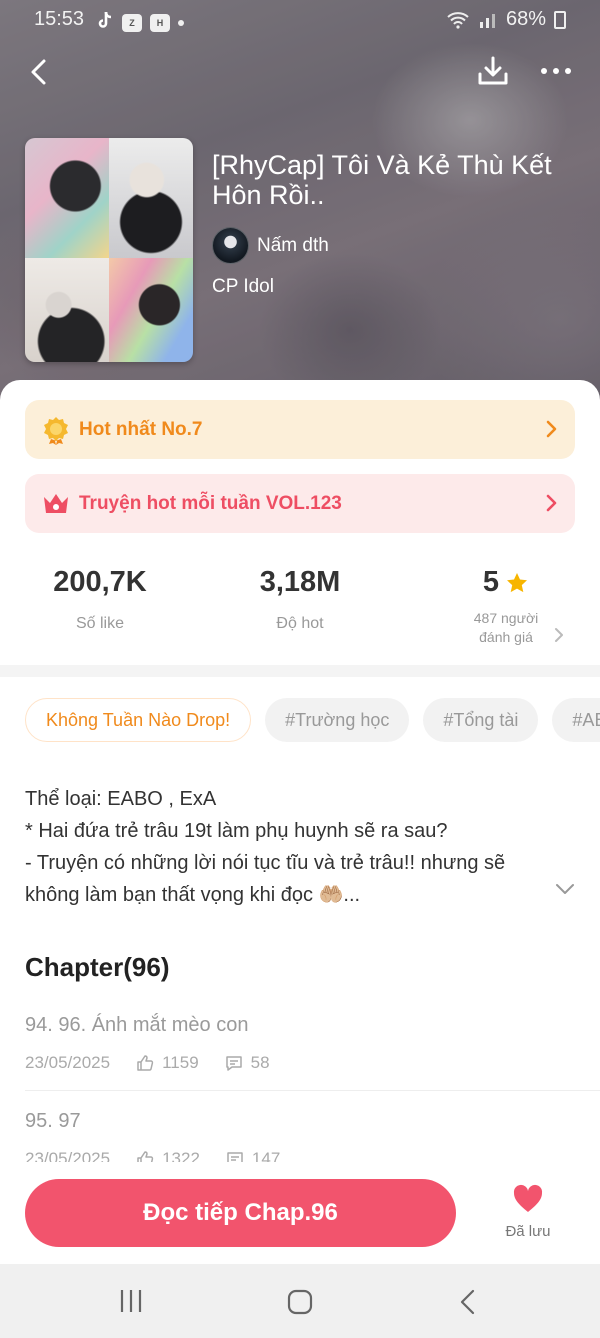  Describe the element at coordinates (560, 19) in the screenshot. I see `battery-icon` at that location.